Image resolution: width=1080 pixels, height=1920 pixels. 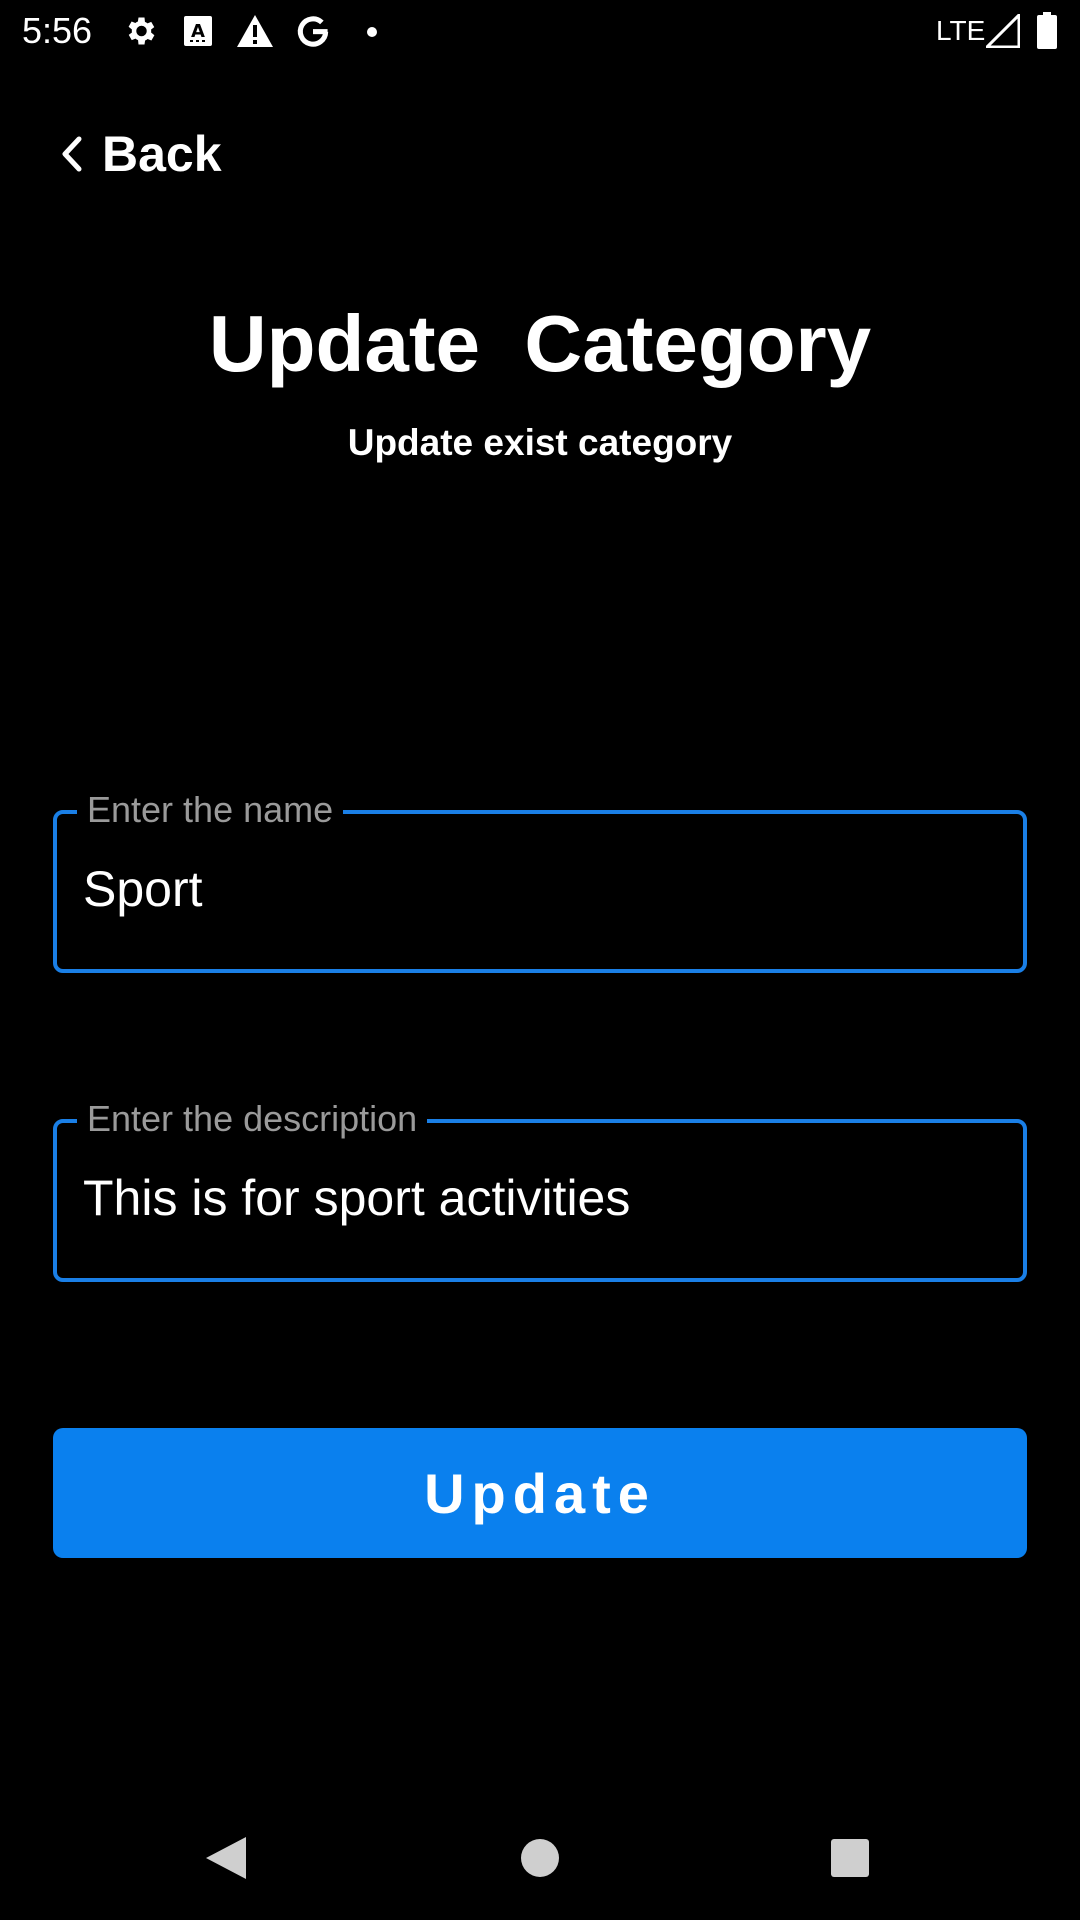 I want to click on name-input, so click(x=540, y=889).